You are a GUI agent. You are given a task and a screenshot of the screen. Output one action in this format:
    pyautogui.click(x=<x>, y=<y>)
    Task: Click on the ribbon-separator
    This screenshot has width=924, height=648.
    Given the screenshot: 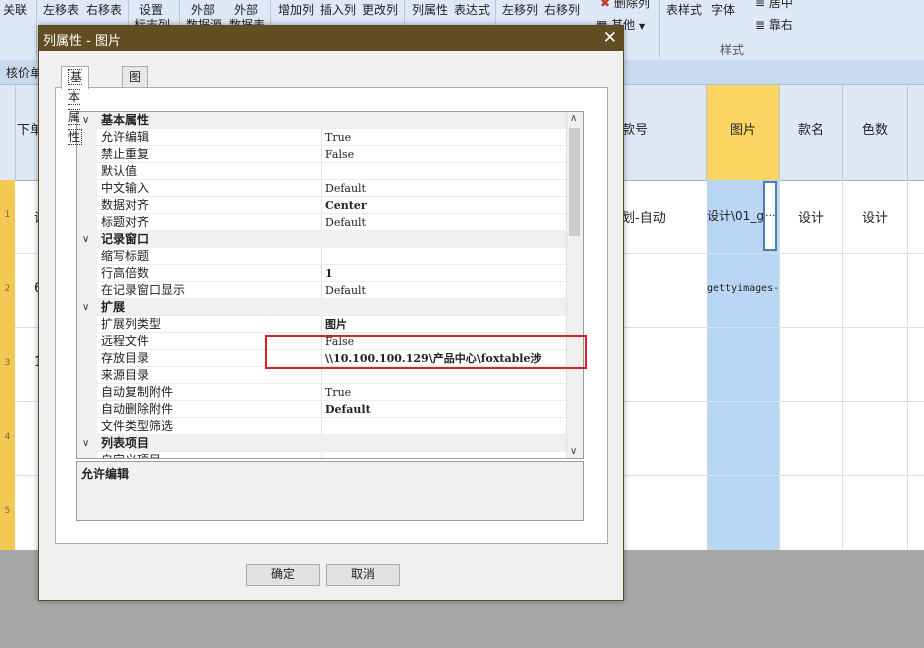 What is the action you would take?
    pyautogui.click(x=36, y=29)
    